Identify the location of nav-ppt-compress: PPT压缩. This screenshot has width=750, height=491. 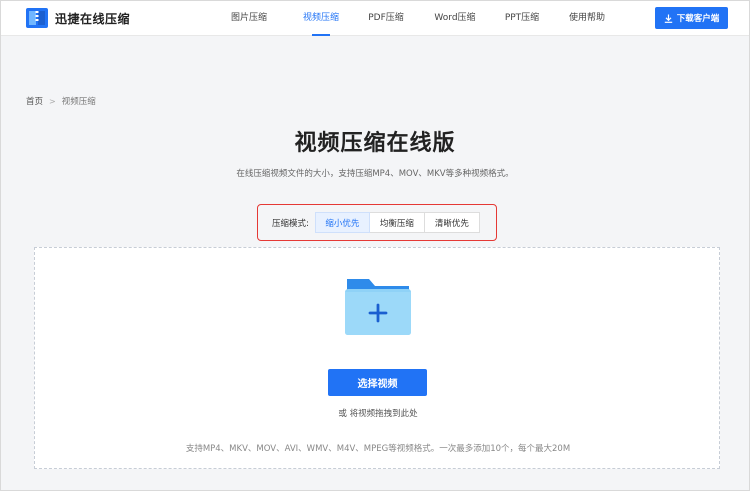
(522, 18).